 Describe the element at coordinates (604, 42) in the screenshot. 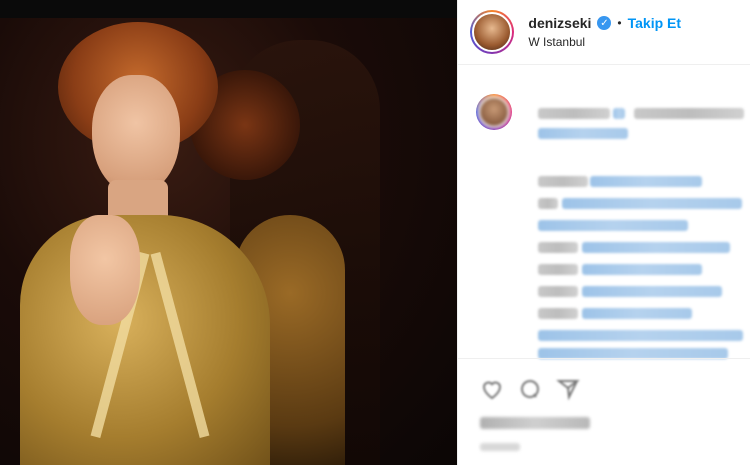

I see `location-link: W Istanbul` at that location.